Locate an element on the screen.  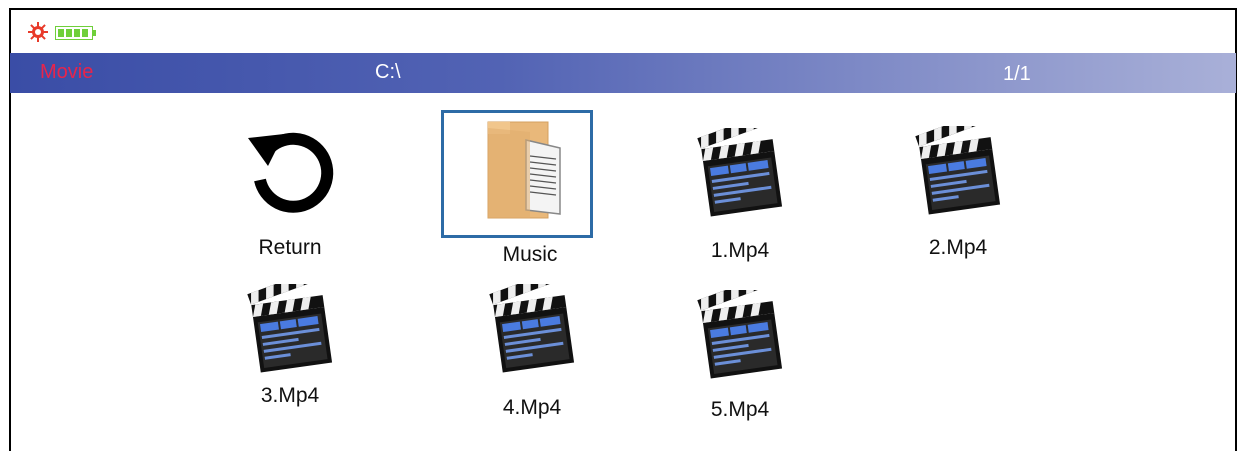
music-folder-item: Music is located at coordinates (530, 195).